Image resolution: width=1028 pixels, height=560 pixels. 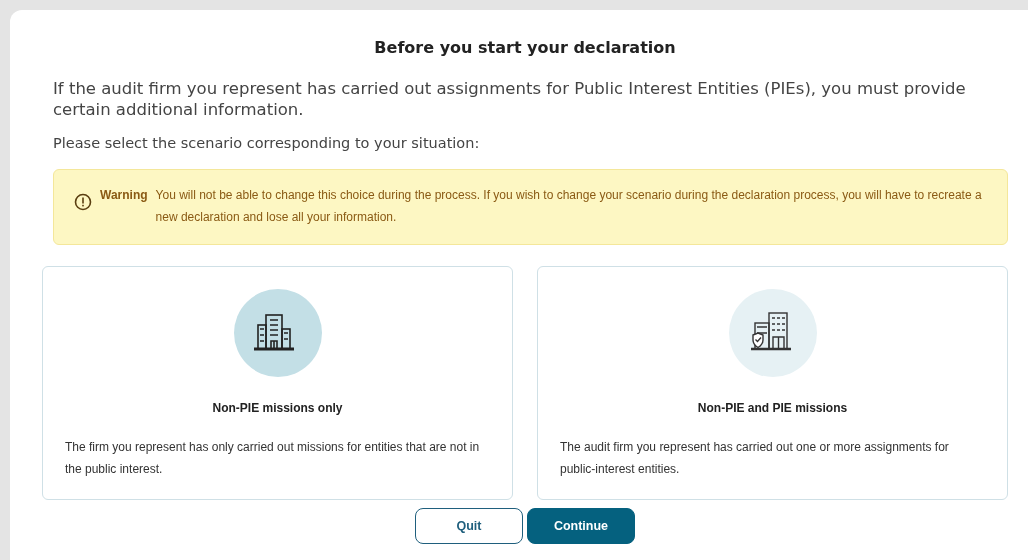 I want to click on scenario-title: Non-PIE missions only, so click(x=277, y=408).